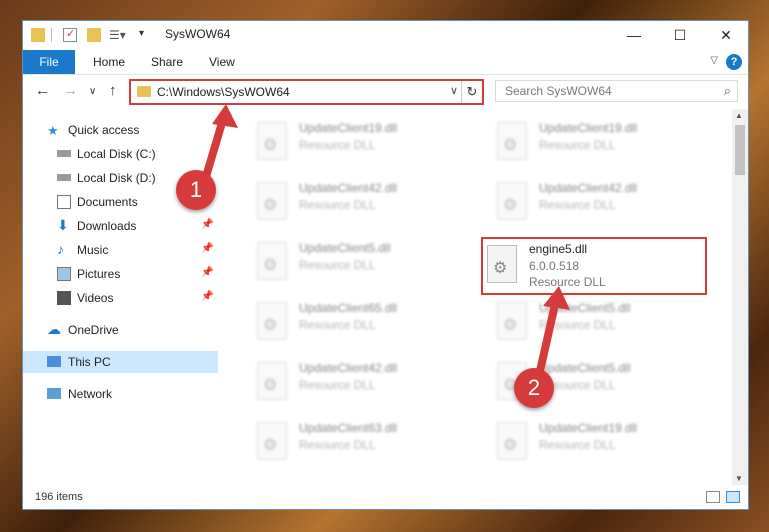 Image resolution: width=769 pixels, height=532 pixels. Describe the element at coordinates (556, 298) in the screenshot. I see `arrow-2-head` at that location.